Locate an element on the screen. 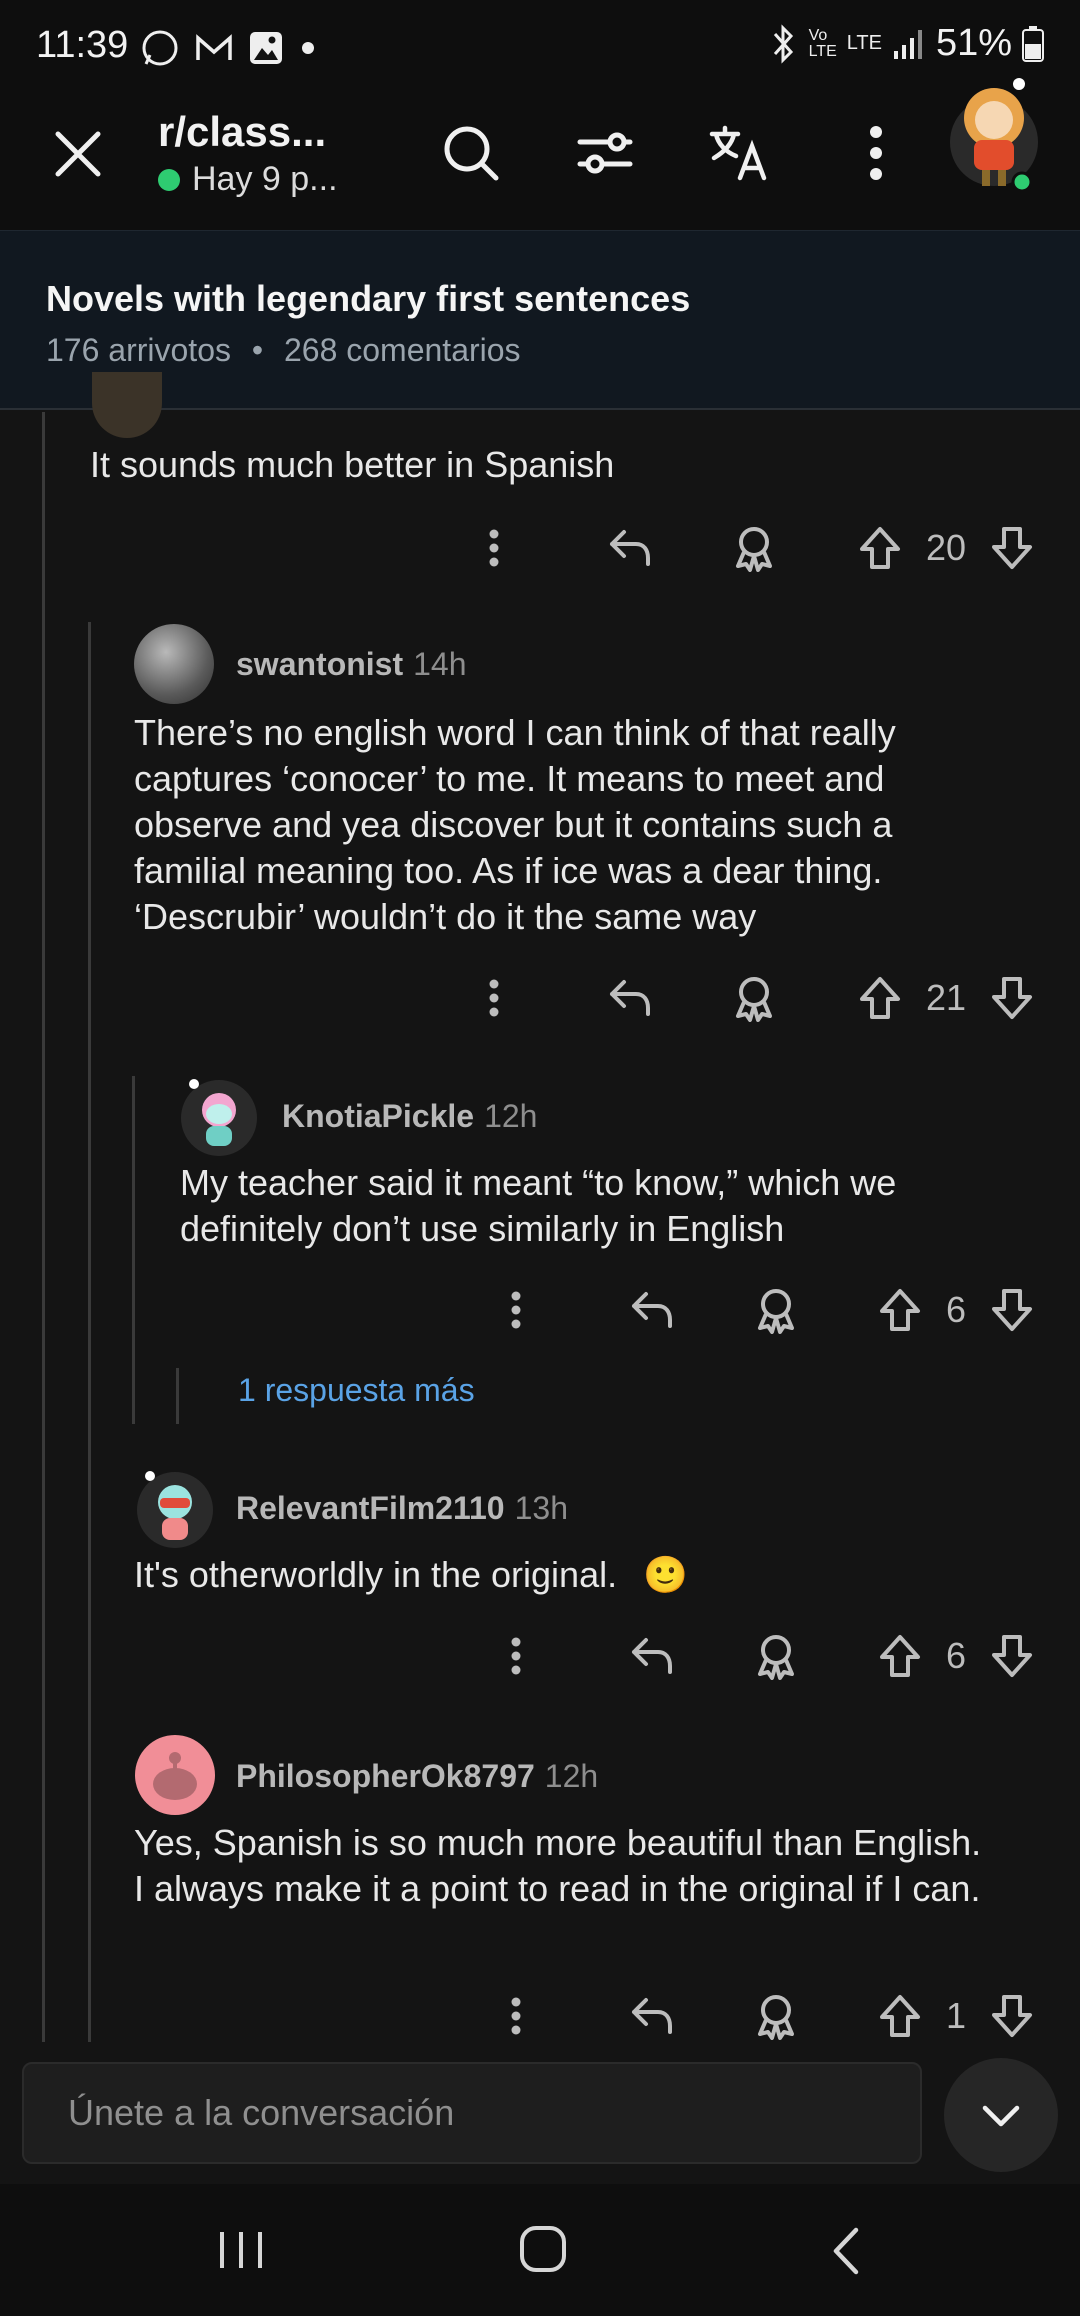 The width and height of the screenshot is (1080, 2316). vote-score: 1 is located at coordinates (956, 2015).